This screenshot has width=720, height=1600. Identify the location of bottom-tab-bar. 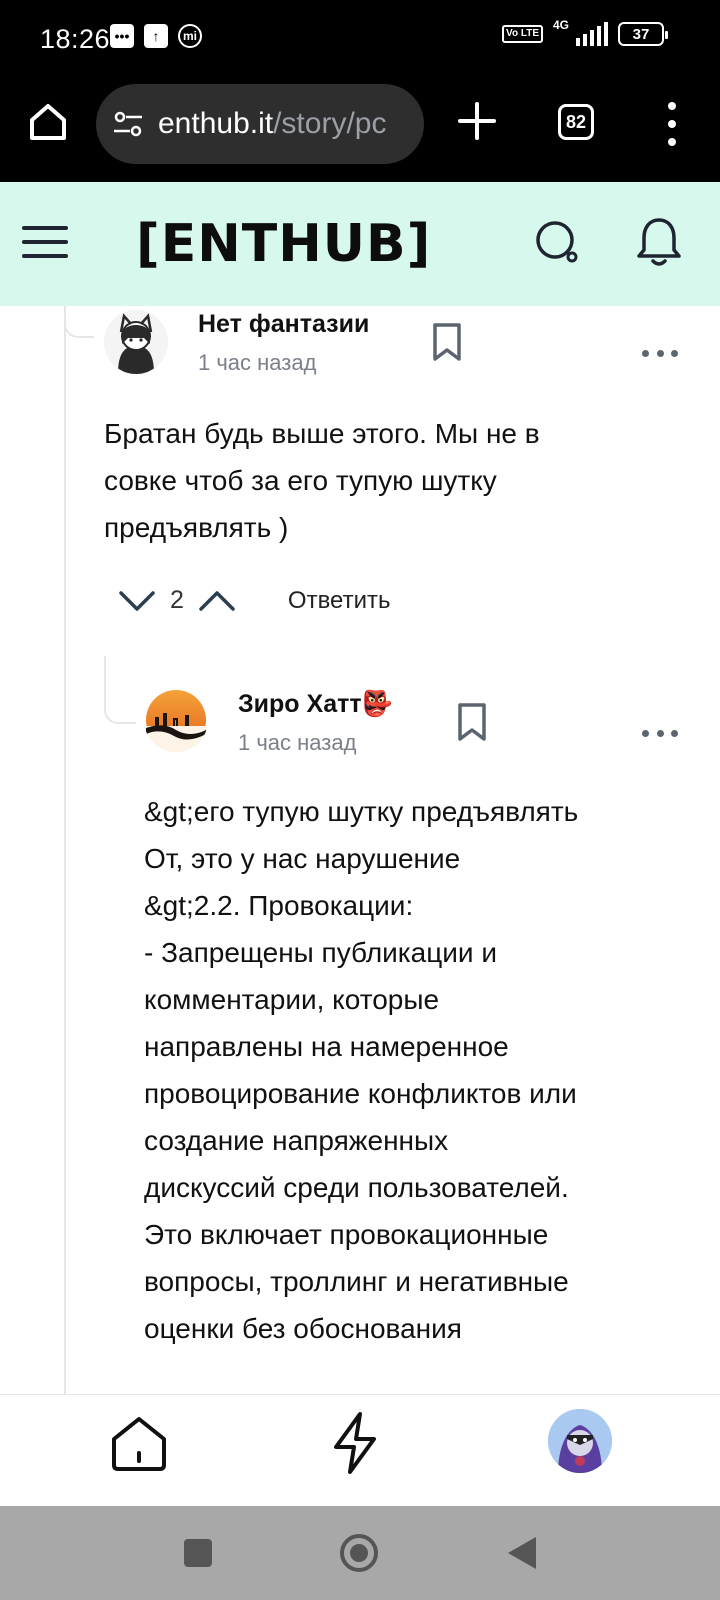
(360, 1450).